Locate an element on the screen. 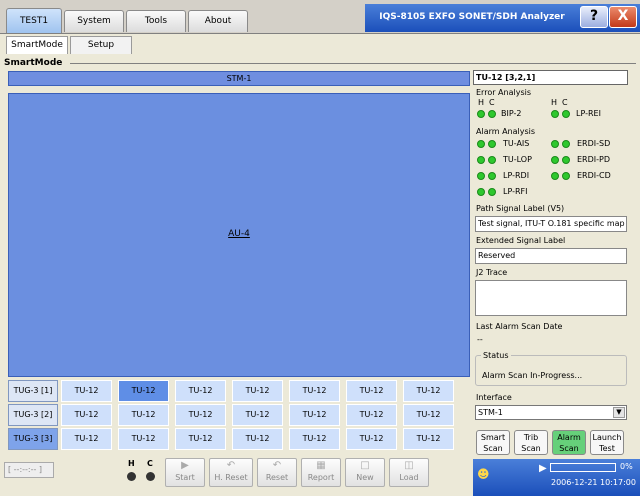 Image resolution: width=640 pixels, height=496 pixels. status-bar: ☻ ▶ 0% 2006-12-21 10:17:00 is located at coordinates (556, 477).